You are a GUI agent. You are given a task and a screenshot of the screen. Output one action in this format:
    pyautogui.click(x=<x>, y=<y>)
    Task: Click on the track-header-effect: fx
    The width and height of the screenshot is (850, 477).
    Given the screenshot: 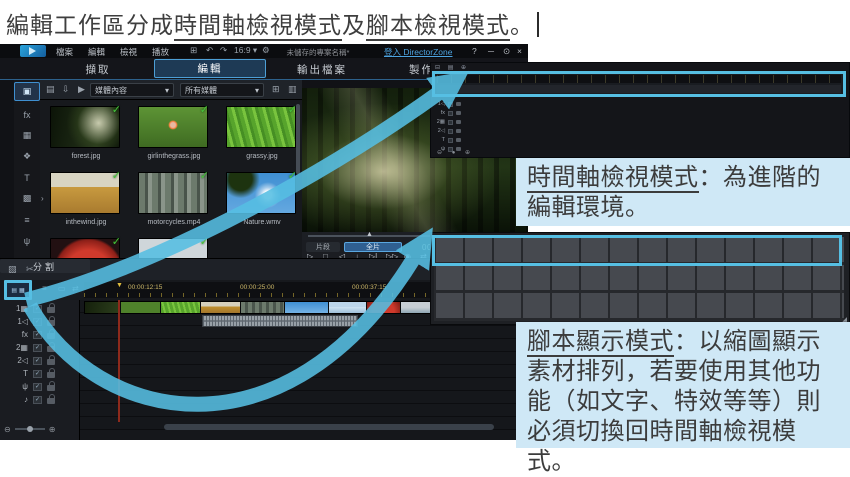 What is the action you would take?
    pyautogui.click(x=40, y=334)
    